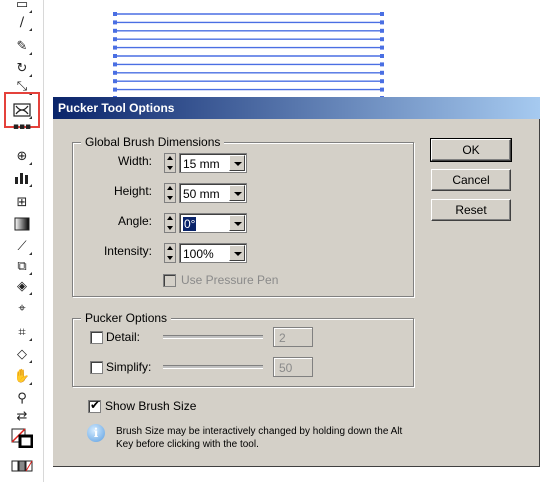  I want to click on simplify-checkbox, so click(96, 367).